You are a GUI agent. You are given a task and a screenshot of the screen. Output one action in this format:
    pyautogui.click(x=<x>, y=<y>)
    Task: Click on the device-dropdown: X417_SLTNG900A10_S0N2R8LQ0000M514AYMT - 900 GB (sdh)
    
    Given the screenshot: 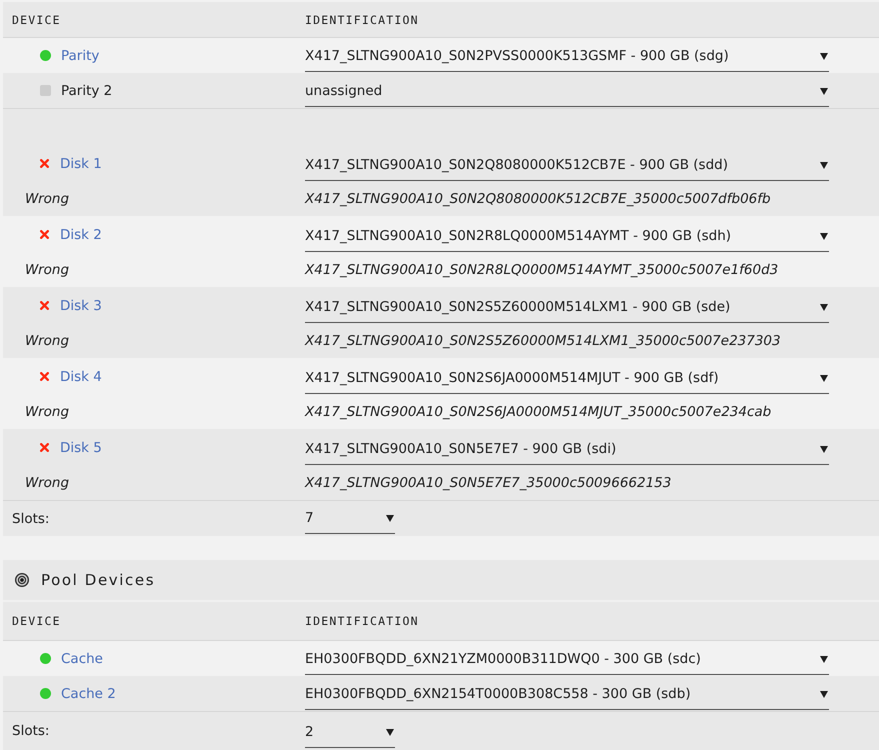 What is the action you would take?
    pyautogui.click(x=567, y=236)
    